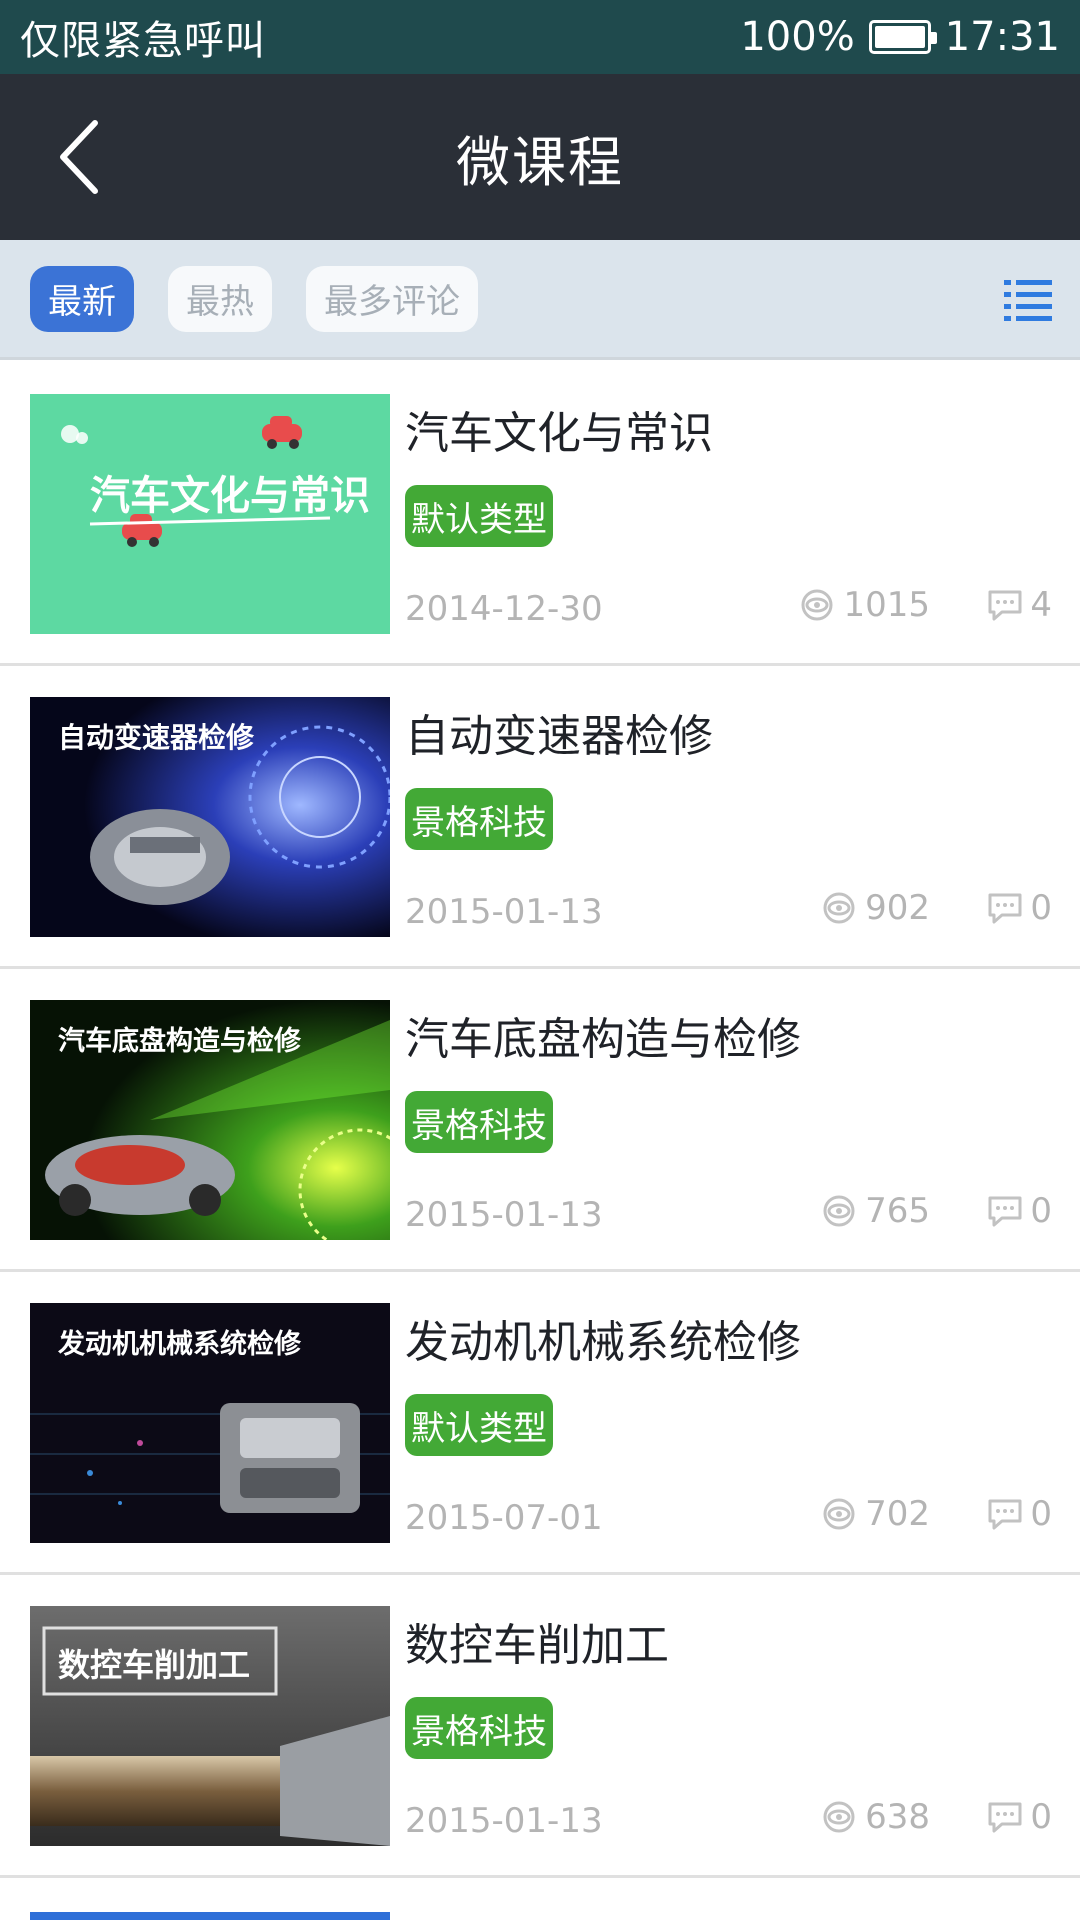  I want to click on clock: 17:31, so click(1002, 37).